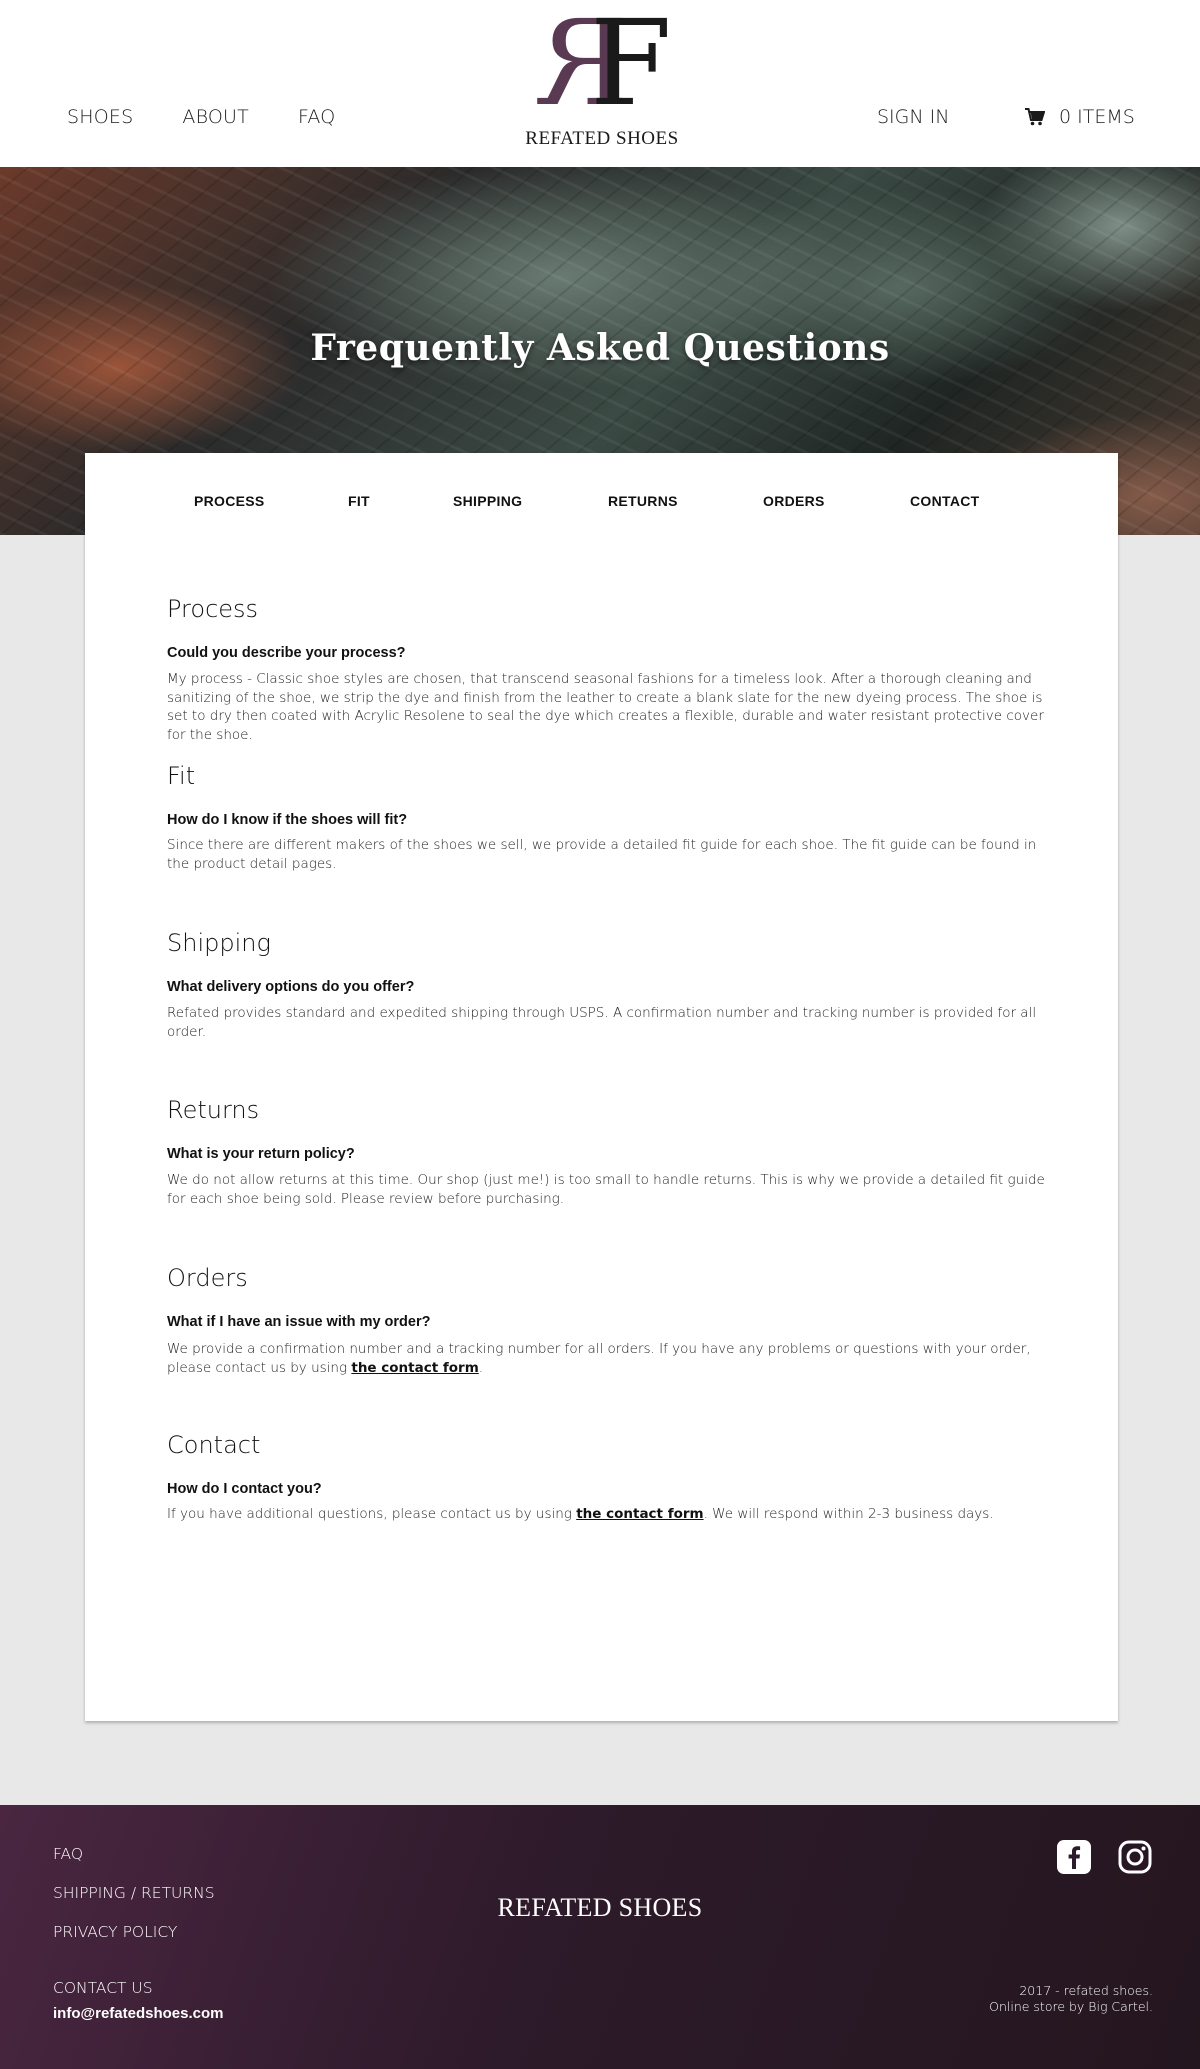 The height and width of the screenshot is (2069, 1200). What do you see at coordinates (299, 1322) in the screenshot?
I see `section-question: What if I have an issue with my order?` at bounding box center [299, 1322].